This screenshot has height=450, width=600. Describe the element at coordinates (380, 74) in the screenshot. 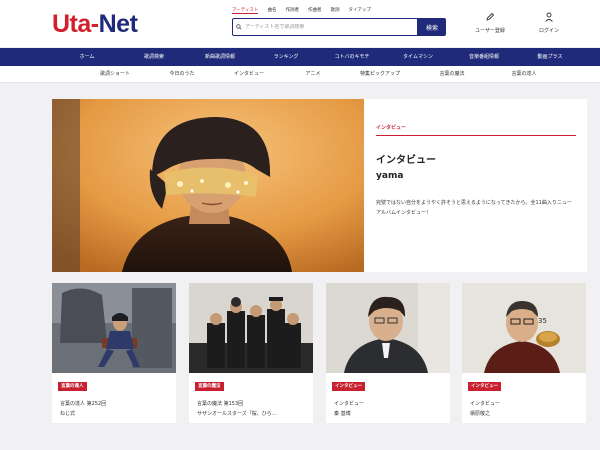

I see `subnav-feature-pickup: 特集ピックアップ` at that location.